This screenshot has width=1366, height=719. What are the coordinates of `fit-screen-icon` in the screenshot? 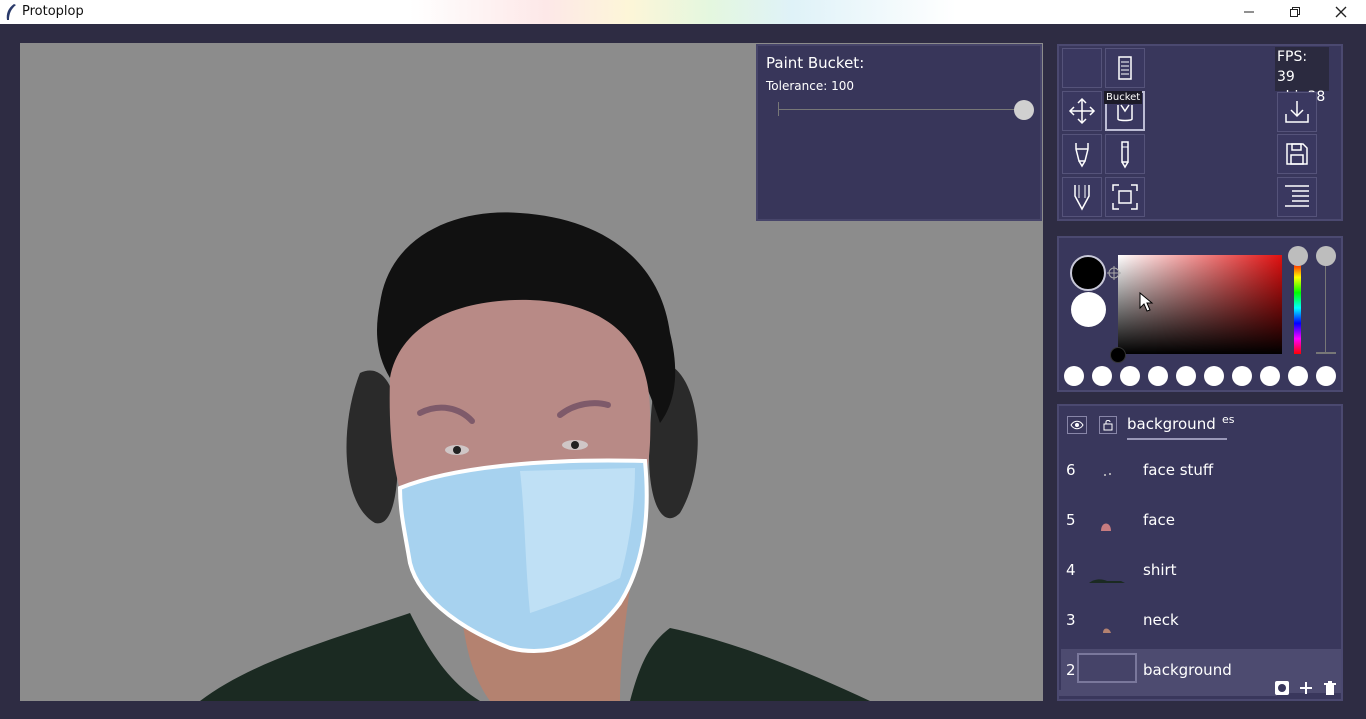 It's located at (1125, 197).